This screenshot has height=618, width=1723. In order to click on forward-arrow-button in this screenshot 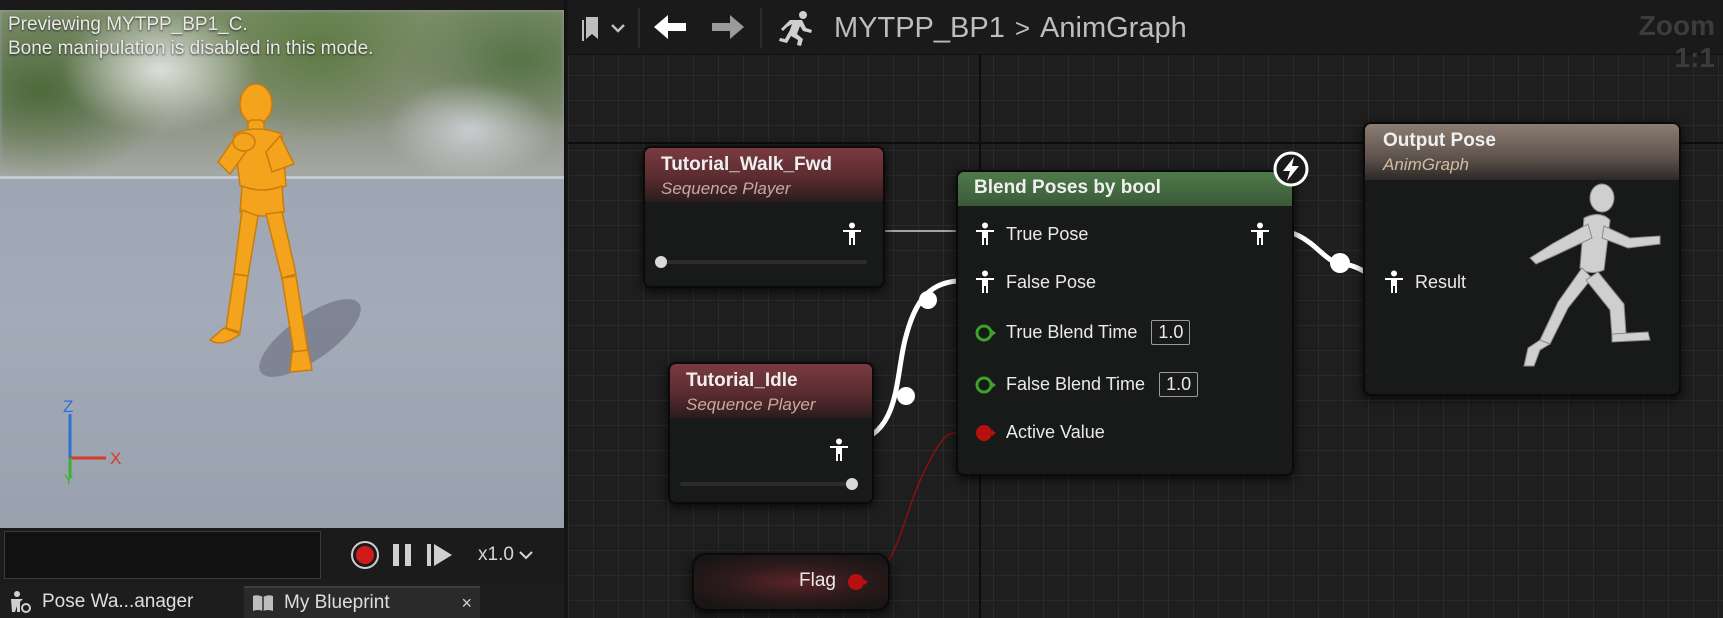, I will do `click(728, 27)`.